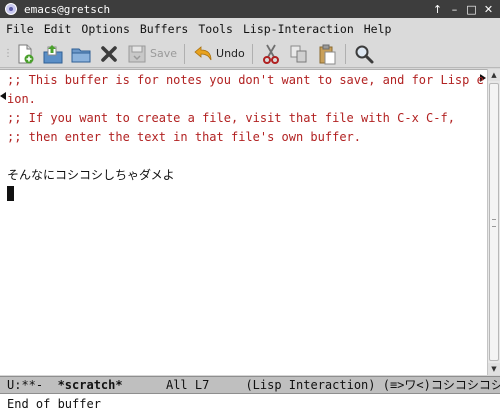  What do you see at coordinates (203, 52) in the screenshot?
I see `undo-icon` at bounding box center [203, 52].